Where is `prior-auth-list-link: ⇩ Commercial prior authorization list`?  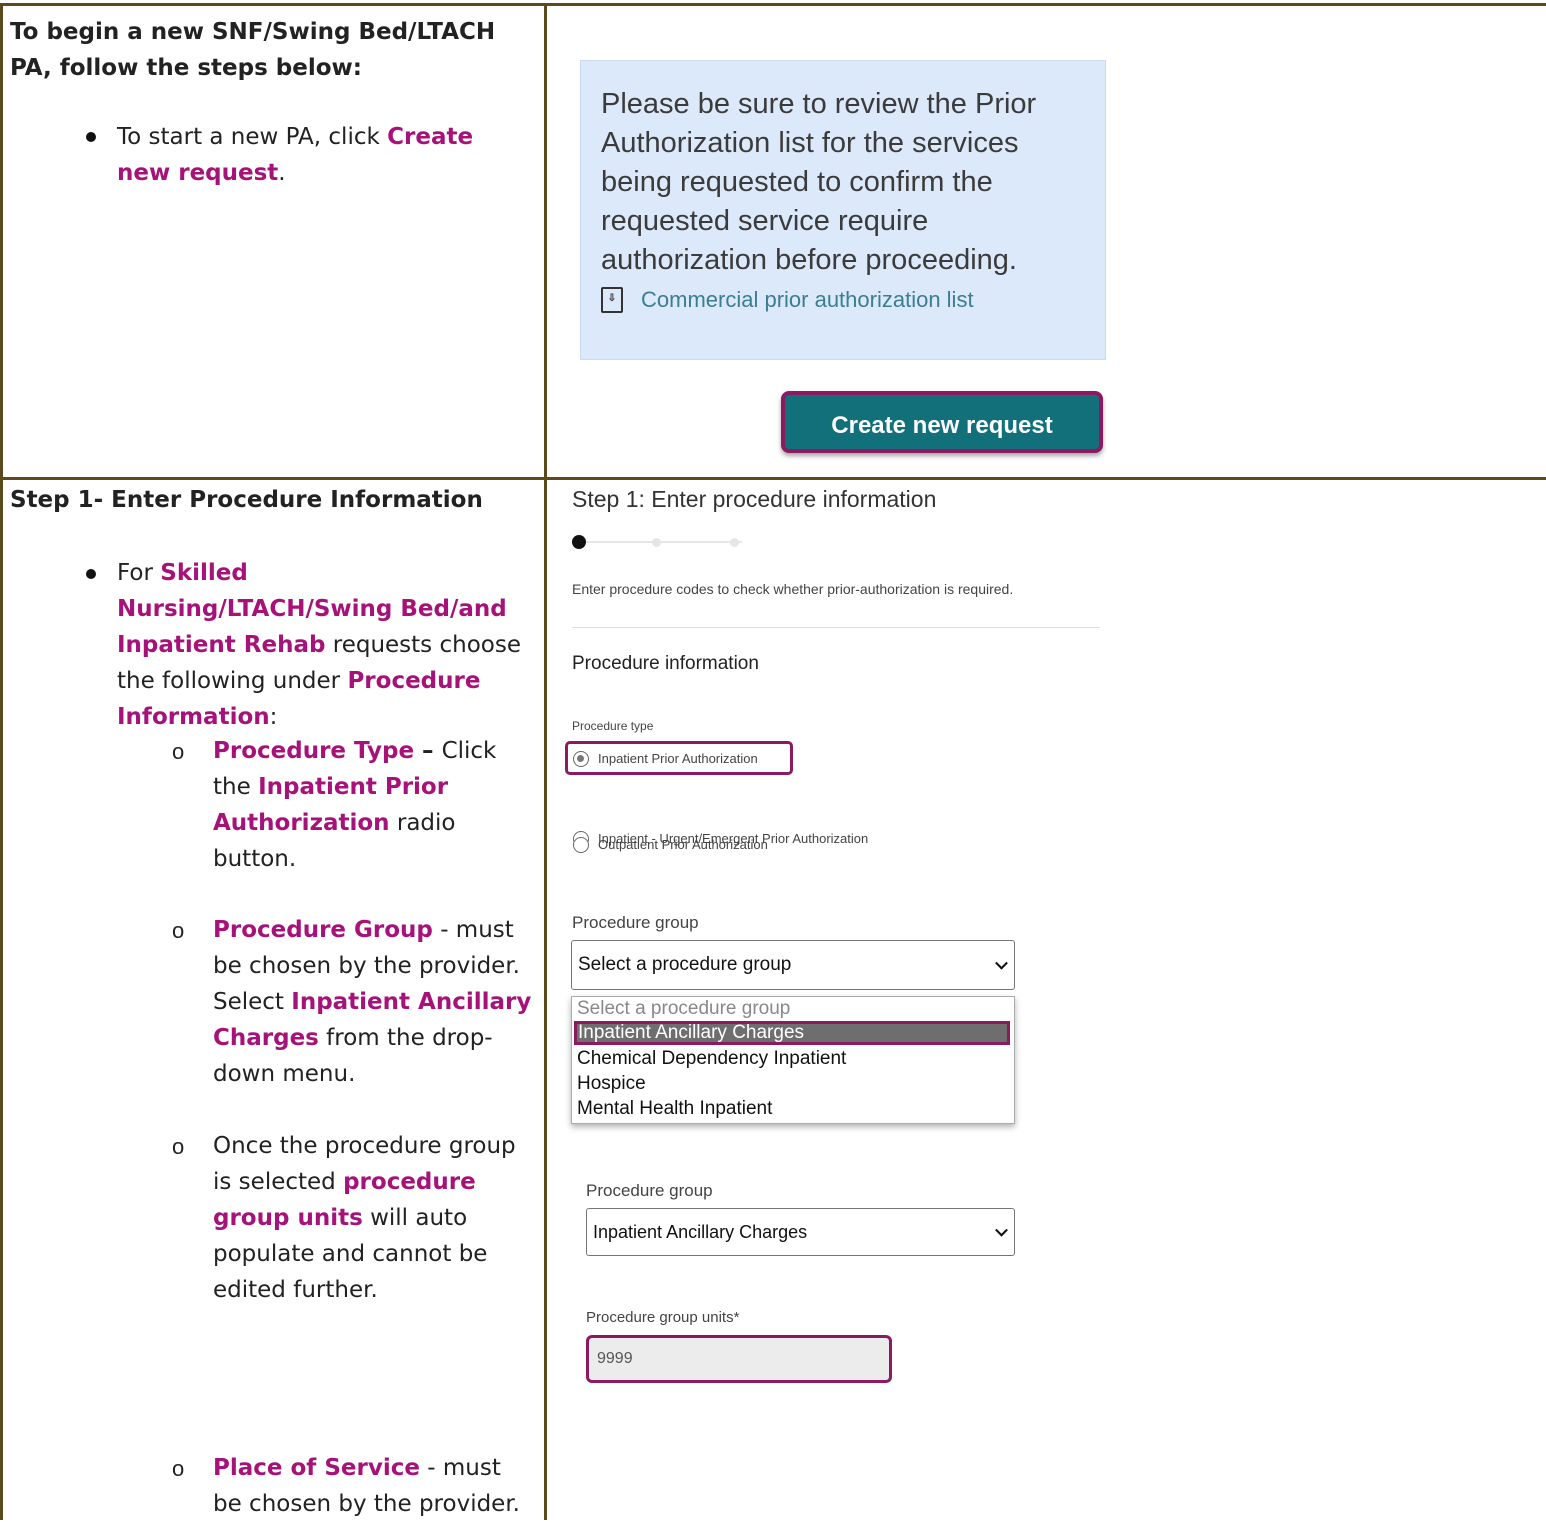 prior-auth-list-link: ⇩ Commercial prior authorization list is located at coordinates (787, 300).